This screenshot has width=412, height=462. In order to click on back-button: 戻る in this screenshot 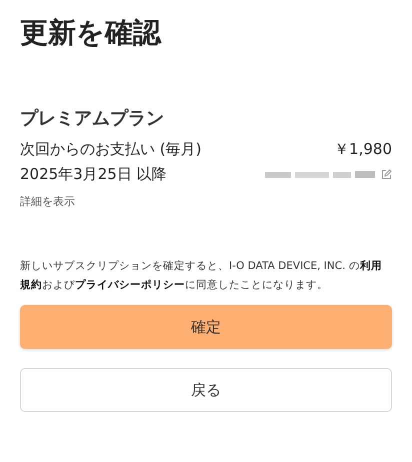, I will do `click(206, 390)`.